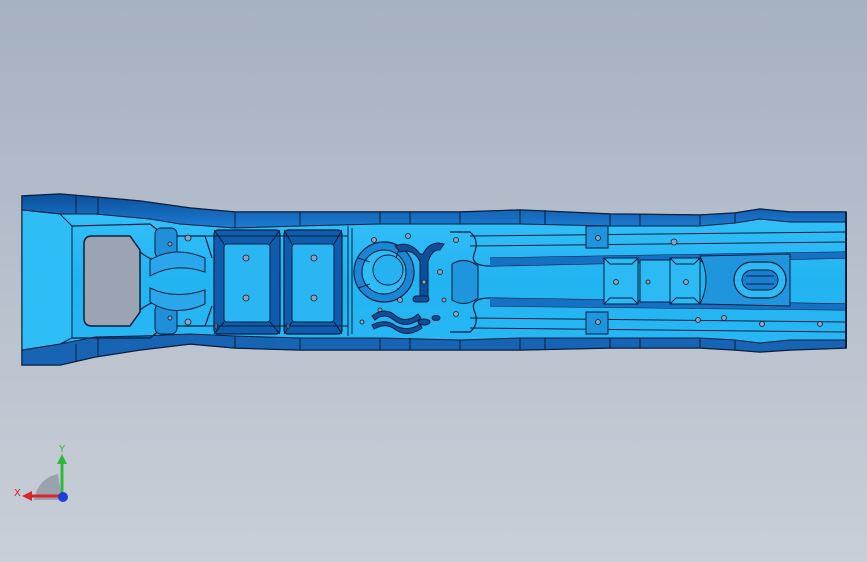 This screenshot has width=867, height=562. What do you see at coordinates (62, 449) in the screenshot?
I see `y-axis-label: Y` at bounding box center [62, 449].